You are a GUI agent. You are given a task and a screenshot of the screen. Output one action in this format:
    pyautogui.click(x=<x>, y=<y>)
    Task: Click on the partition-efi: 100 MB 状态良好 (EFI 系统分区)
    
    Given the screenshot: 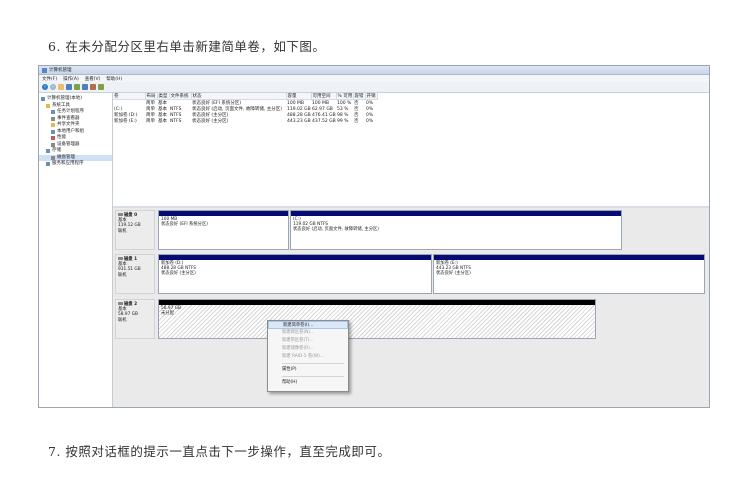 What is the action you would take?
    pyautogui.click(x=223, y=230)
    